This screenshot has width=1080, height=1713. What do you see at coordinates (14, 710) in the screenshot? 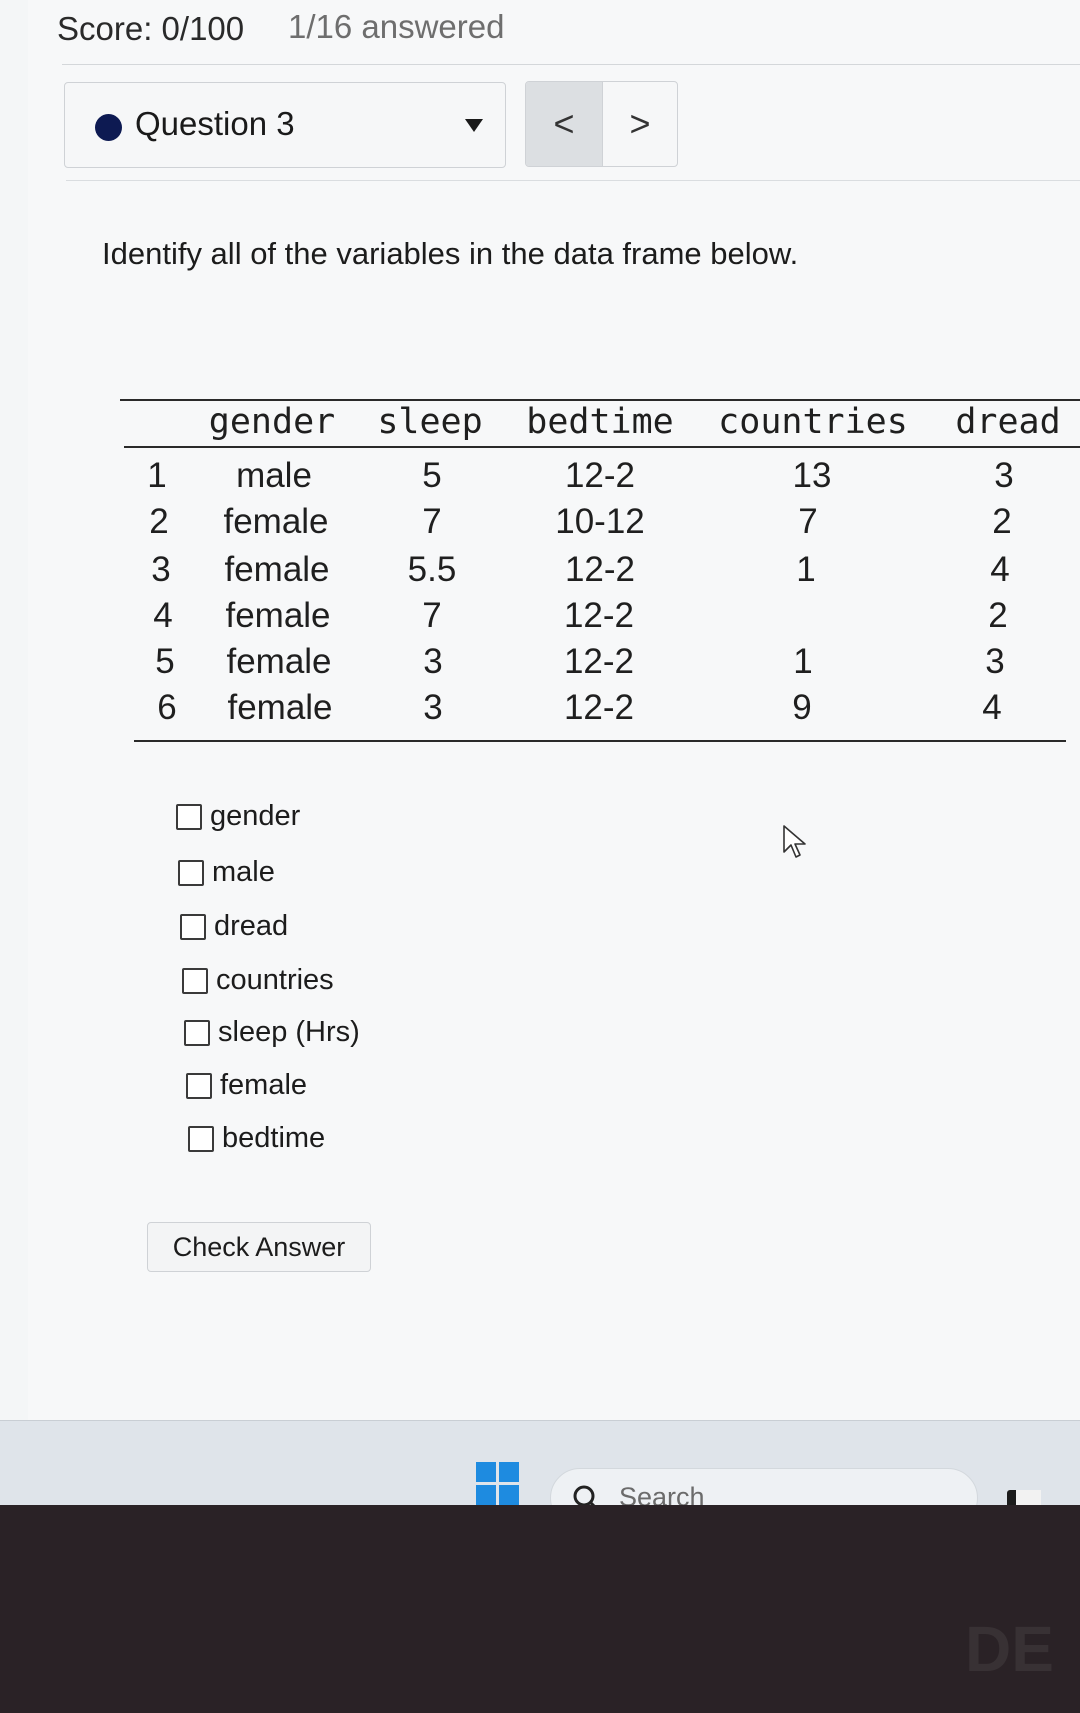
I see `left-gutter` at bounding box center [14, 710].